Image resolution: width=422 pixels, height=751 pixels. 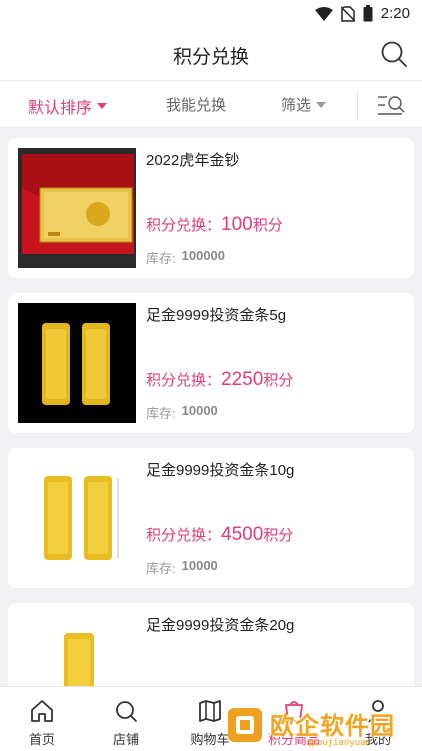 I want to click on watermark-logo-icon, so click(x=245, y=725).